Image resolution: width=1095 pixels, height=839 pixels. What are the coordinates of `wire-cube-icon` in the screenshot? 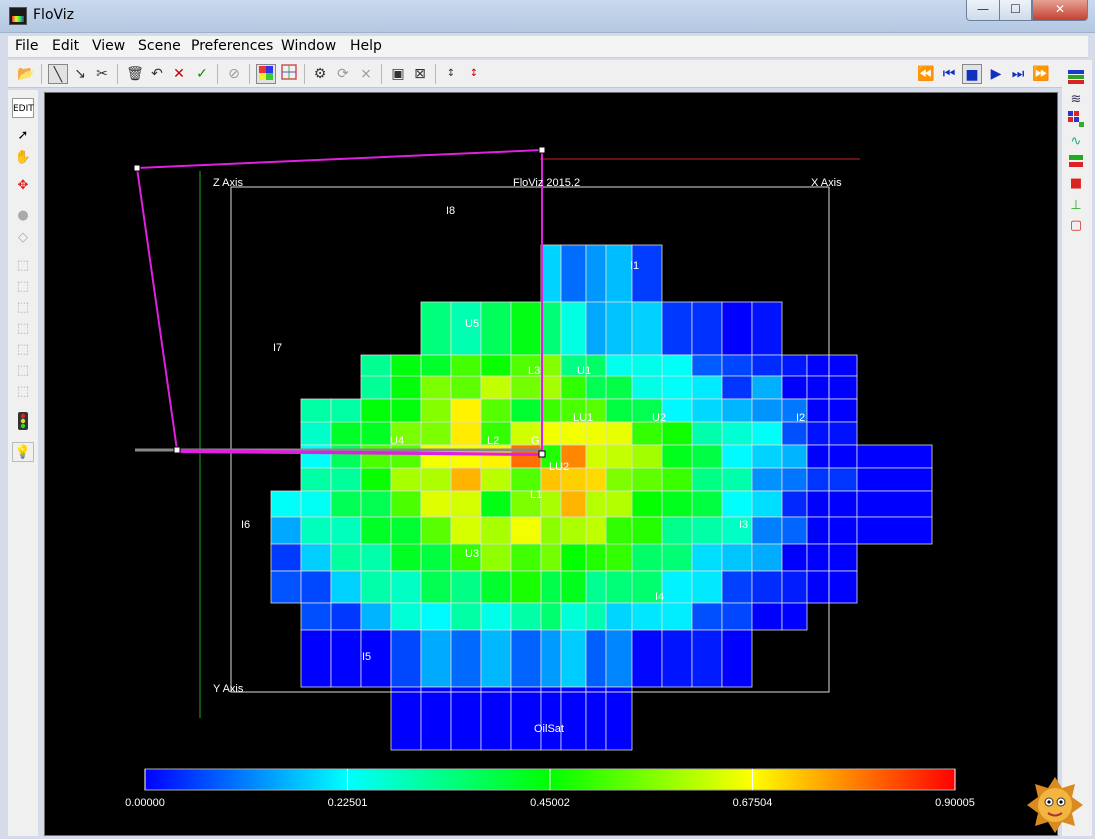 It's located at (289, 74).